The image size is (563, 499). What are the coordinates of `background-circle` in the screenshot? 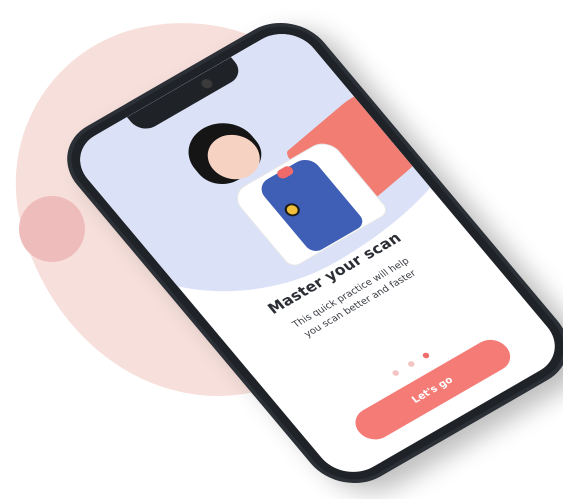 It's located at (52, 229).